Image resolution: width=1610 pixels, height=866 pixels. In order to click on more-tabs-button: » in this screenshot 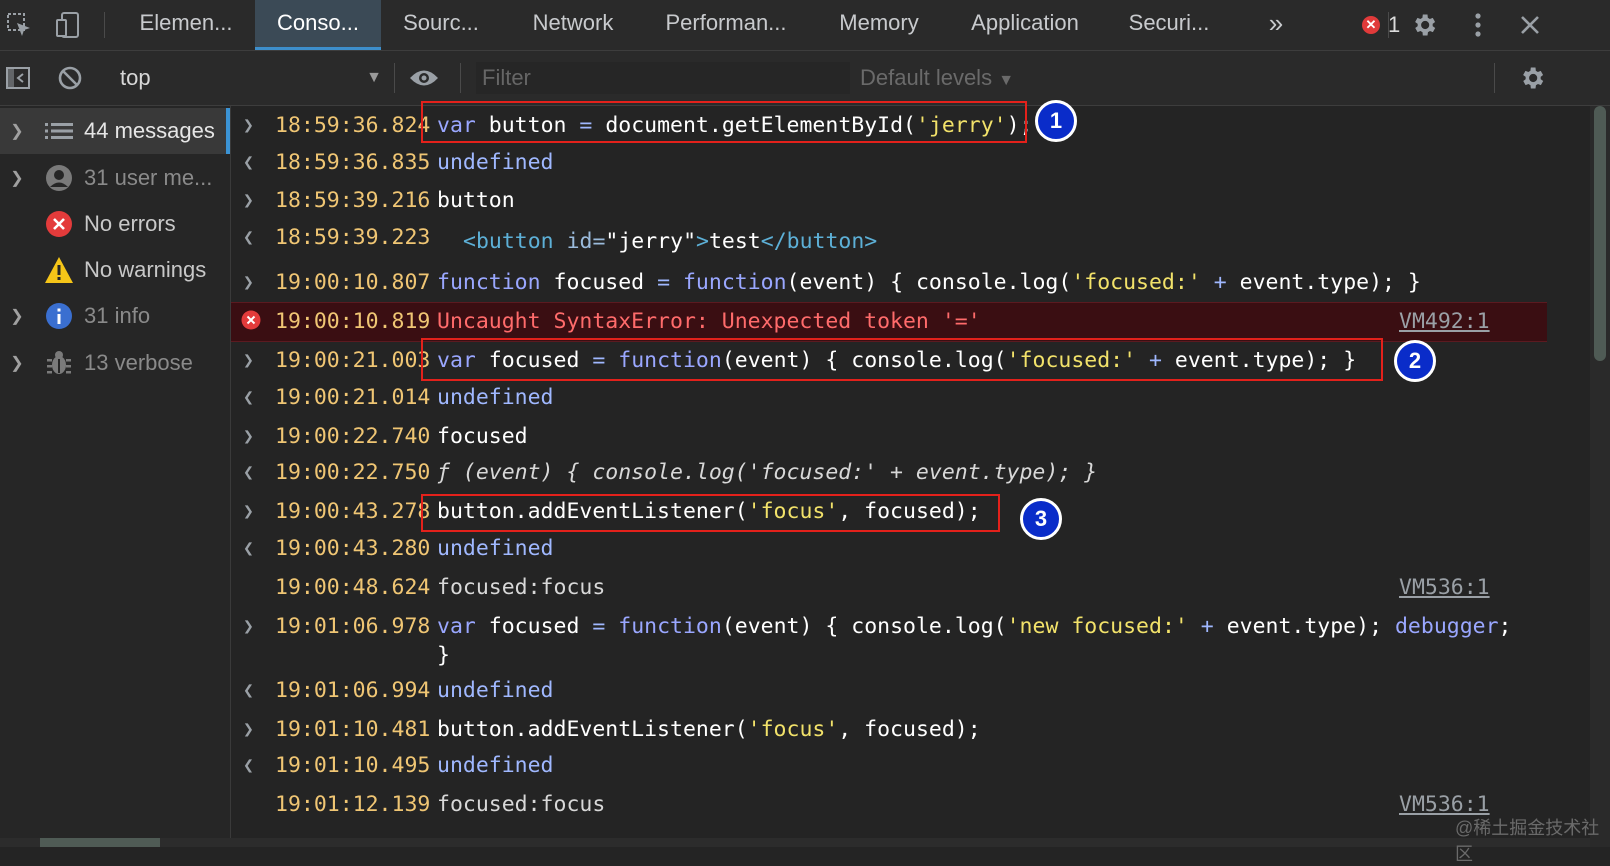, I will do `click(1276, 25)`.